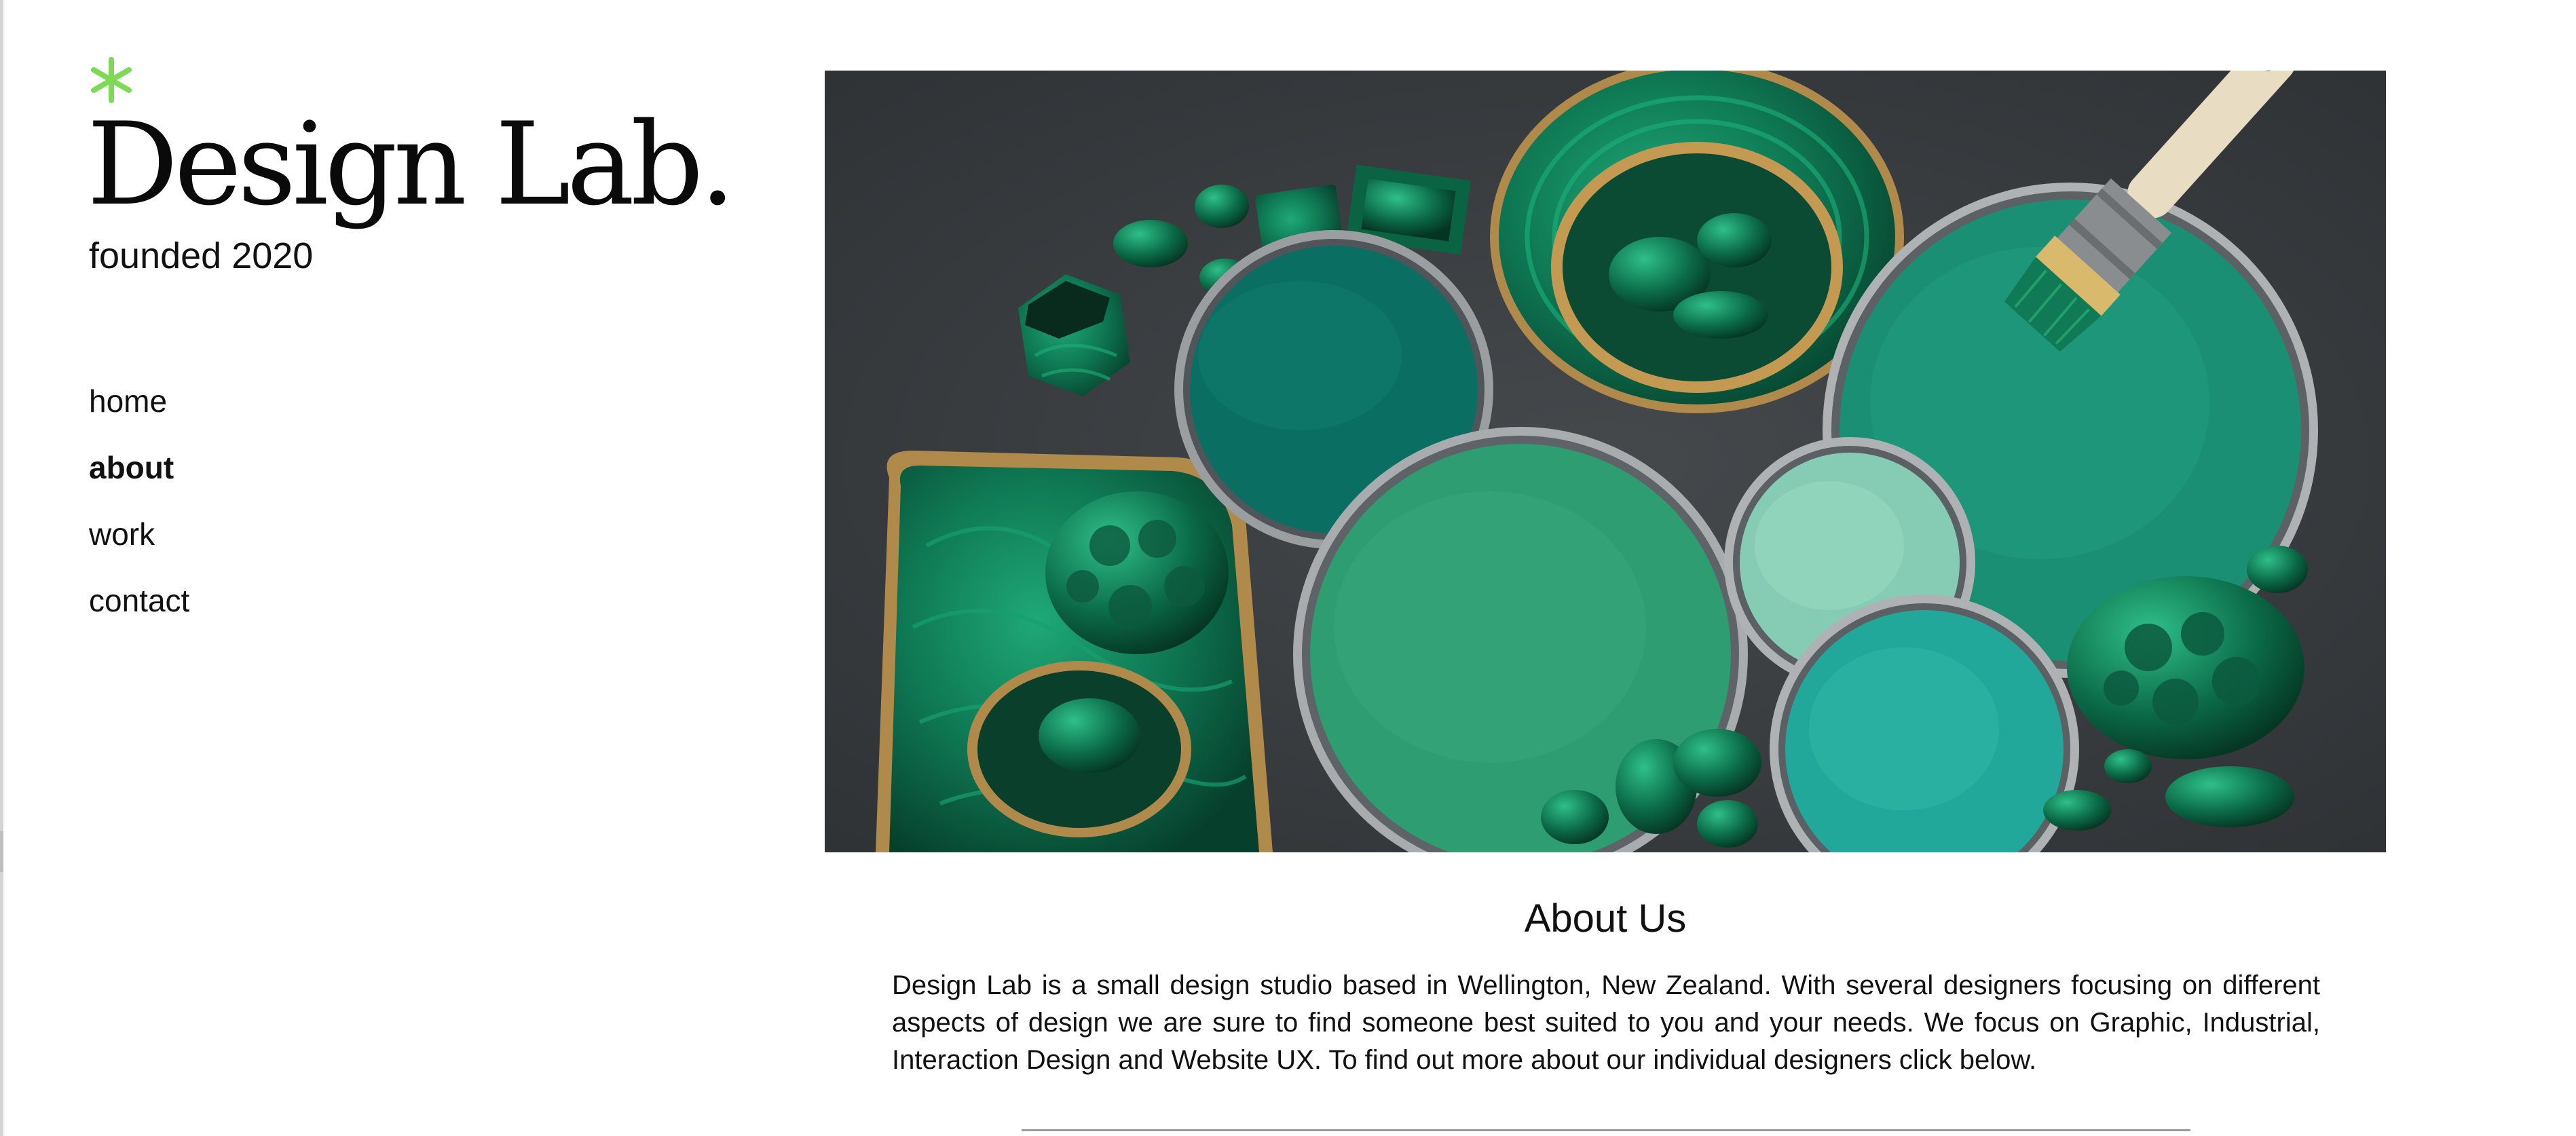 Image resolution: width=2576 pixels, height=1136 pixels. What do you see at coordinates (2, 568) in the screenshot?
I see `window-left-edge` at bounding box center [2, 568].